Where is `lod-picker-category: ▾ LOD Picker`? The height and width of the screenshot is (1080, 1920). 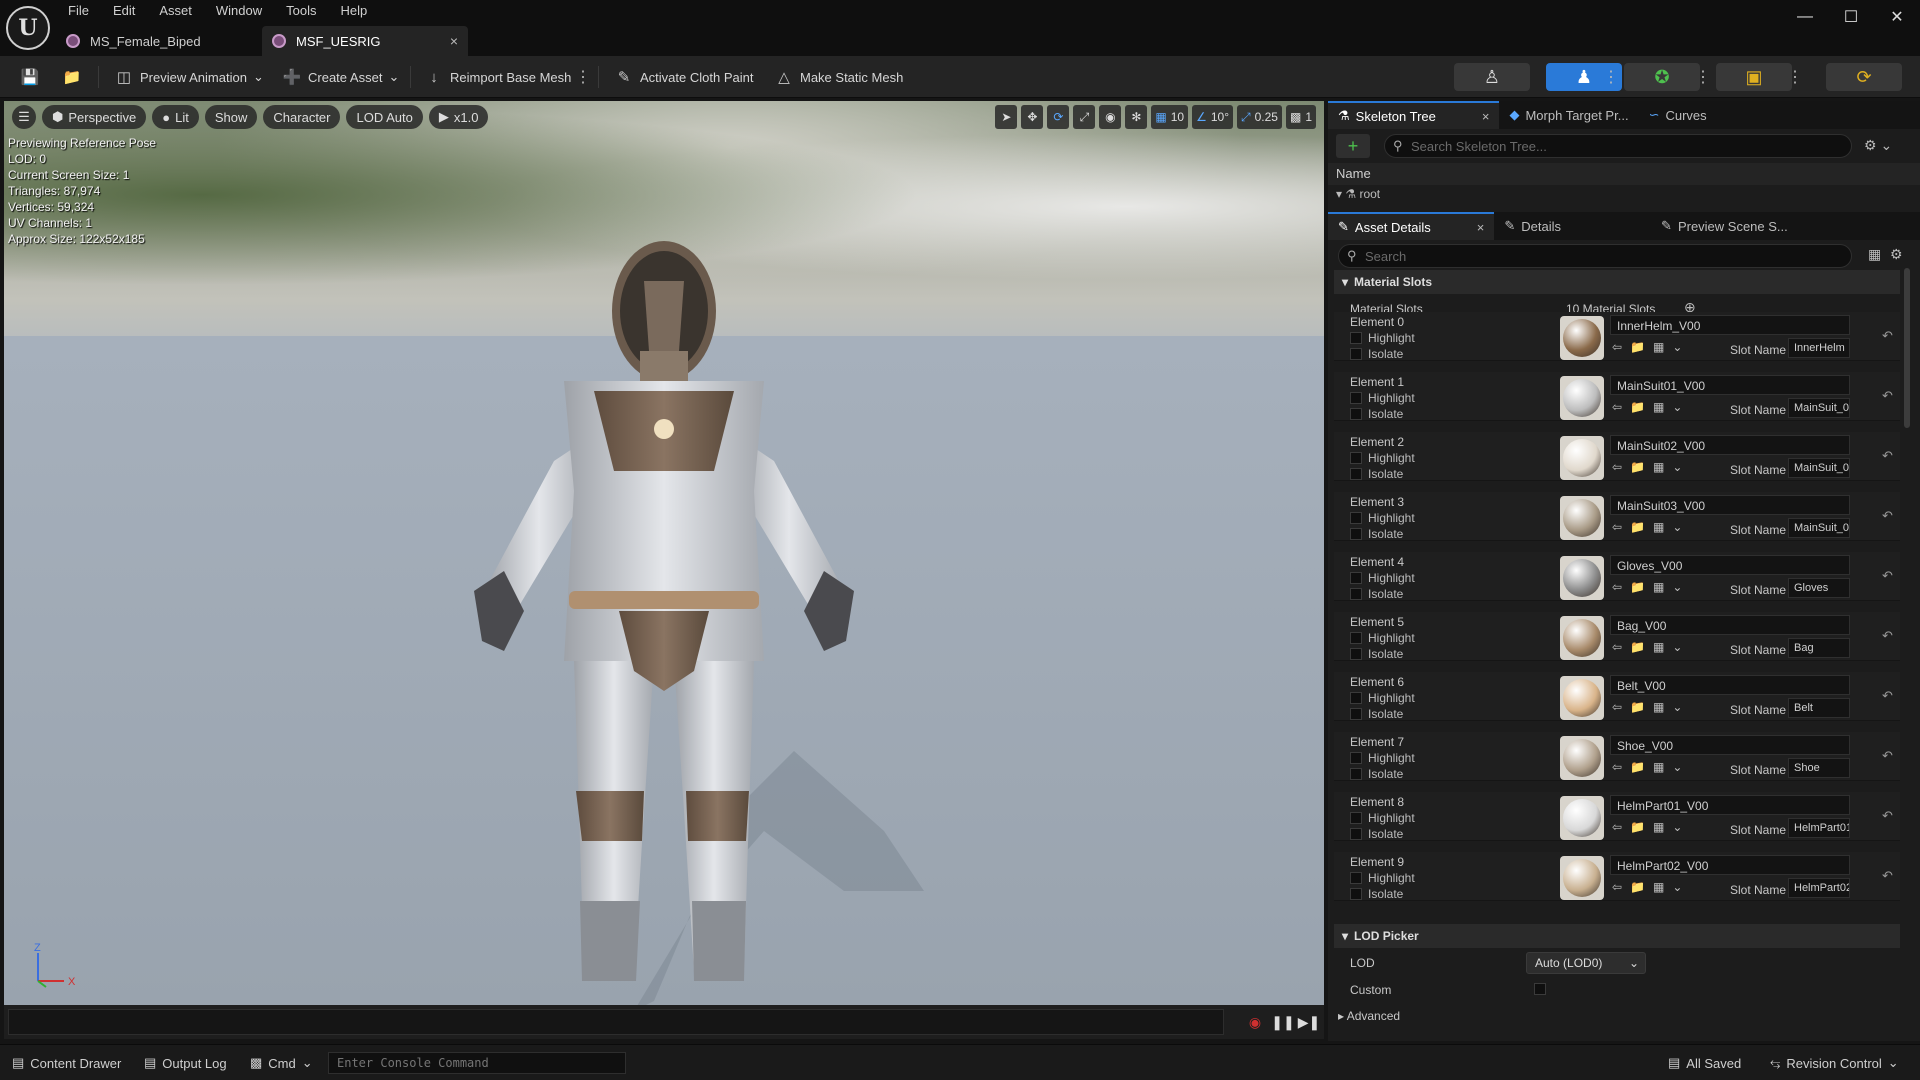
lod-picker-category: ▾ LOD Picker is located at coordinates (1617, 936).